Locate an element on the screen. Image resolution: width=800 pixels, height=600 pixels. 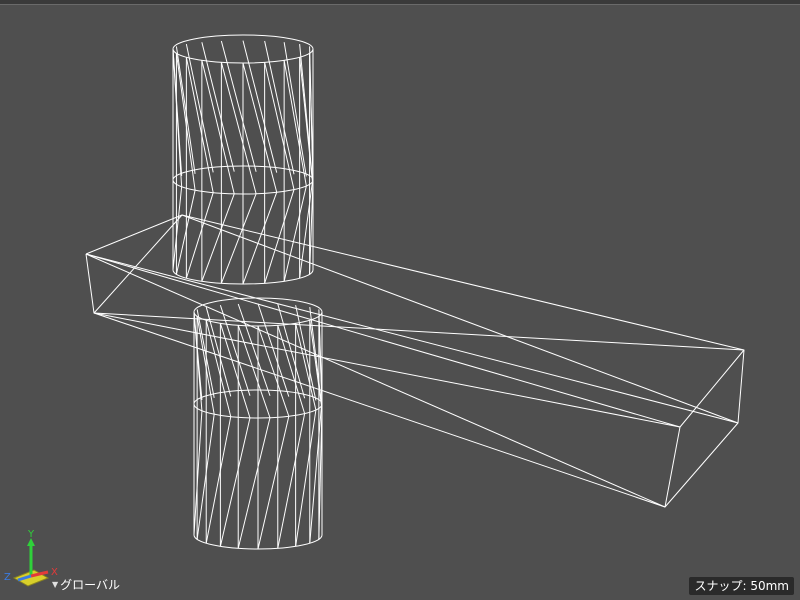
snap-readout: スナップ: 50mm is located at coordinates (741, 586).